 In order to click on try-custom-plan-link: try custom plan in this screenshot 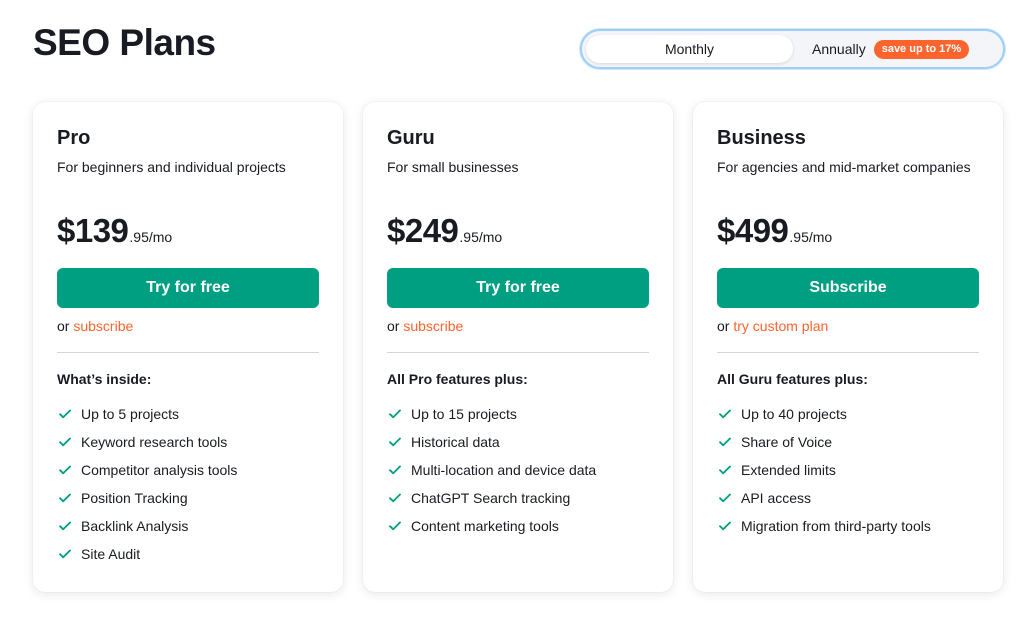, I will do `click(780, 326)`.